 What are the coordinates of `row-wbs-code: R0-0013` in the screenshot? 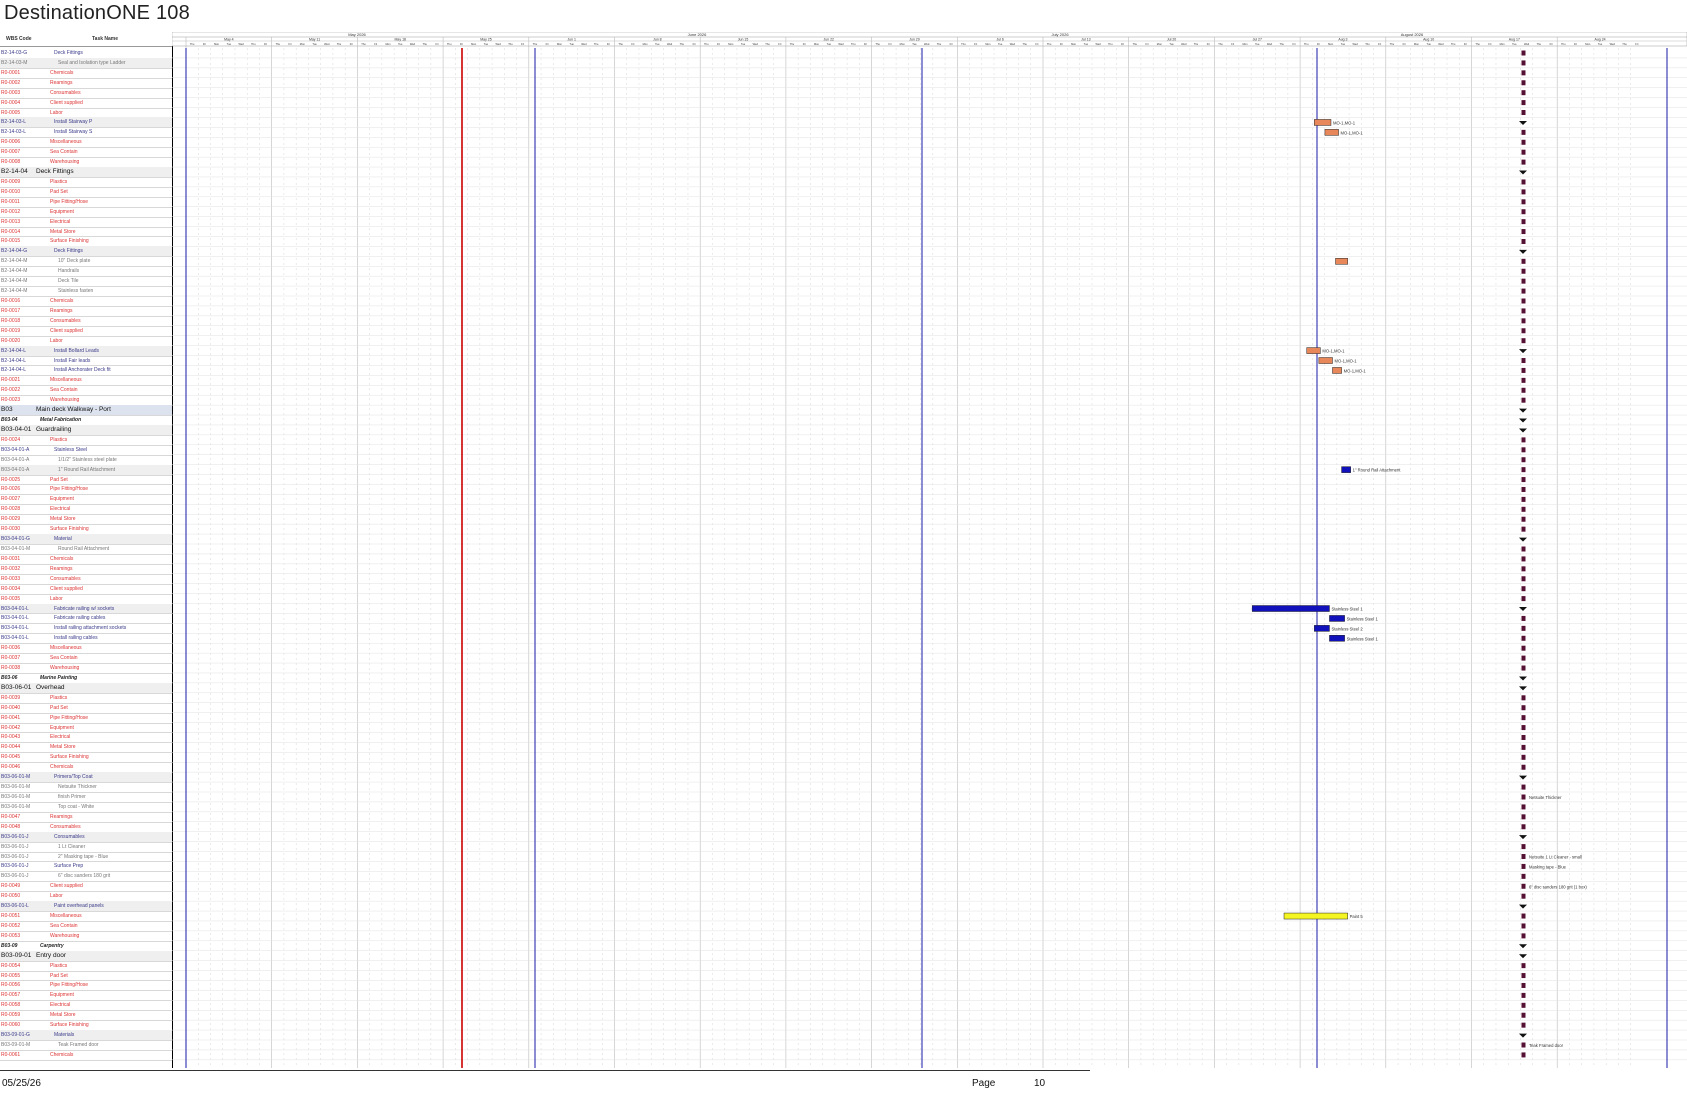 It's located at (11, 221).